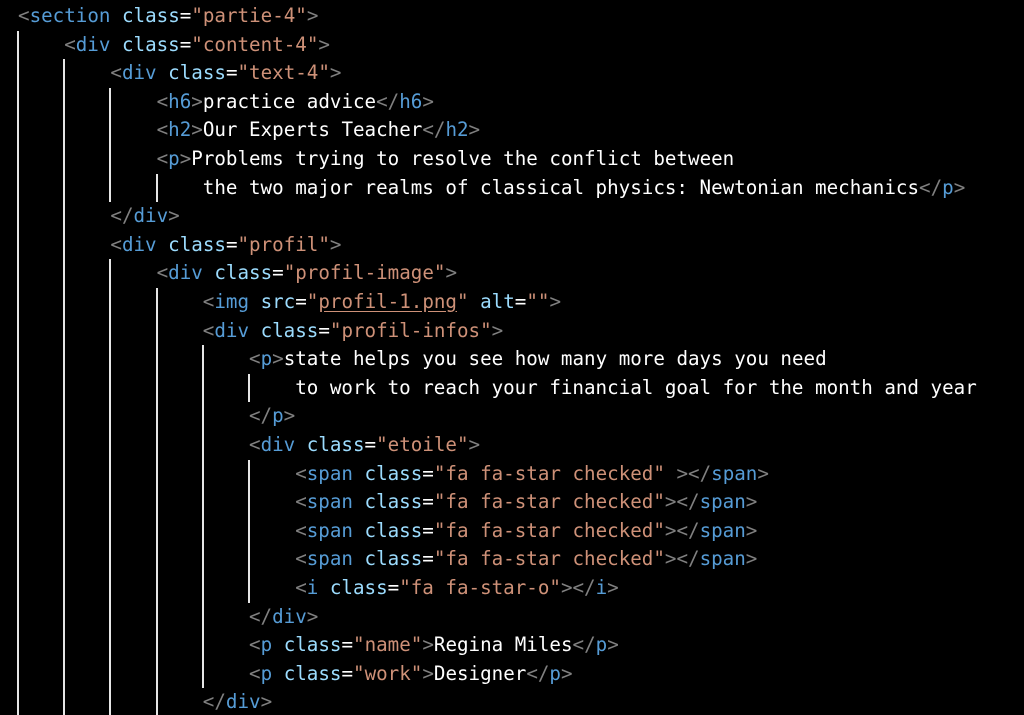 Image resolution: width=1024 pixels, height=715 pixels. I want to click on attribute-value: "fa fa-star checked", so click(549, 502).